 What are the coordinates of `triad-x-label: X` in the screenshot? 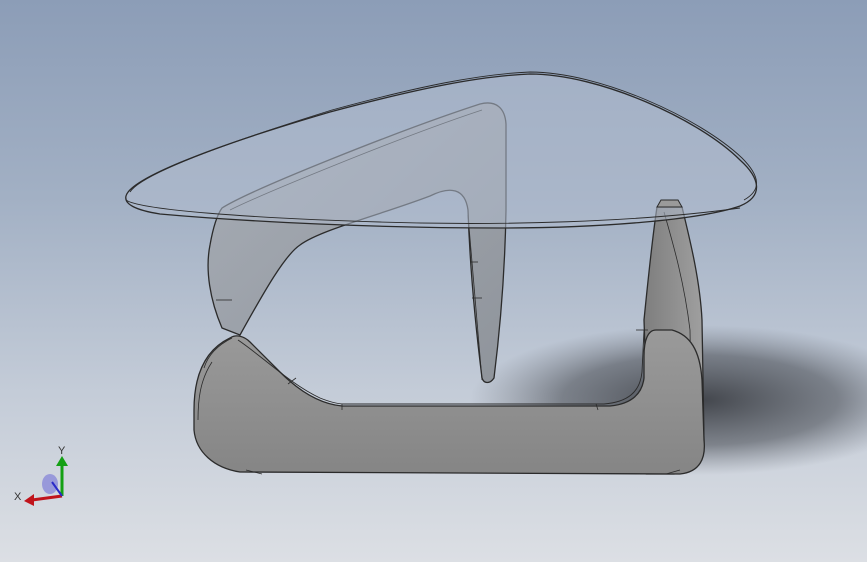 It's located at (18, 497).